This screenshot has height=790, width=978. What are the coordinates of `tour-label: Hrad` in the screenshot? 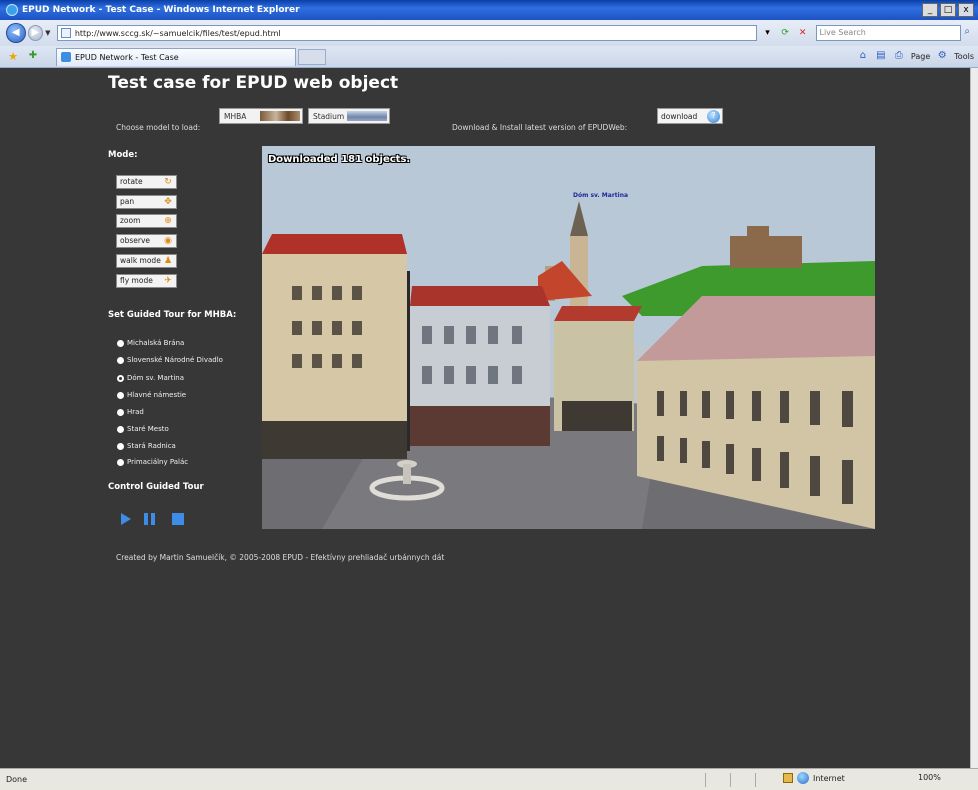 It's located at (135, 412).